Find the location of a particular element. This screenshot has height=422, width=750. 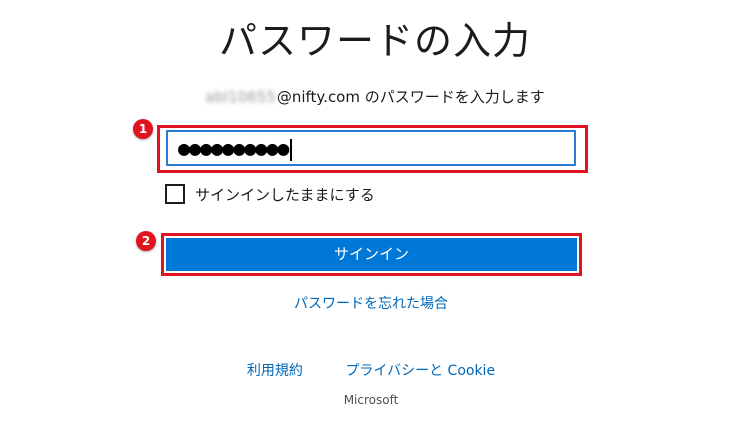

account-prompt-text: @nifty.com のパスワードを入力します is located at coordinates (410, 97).